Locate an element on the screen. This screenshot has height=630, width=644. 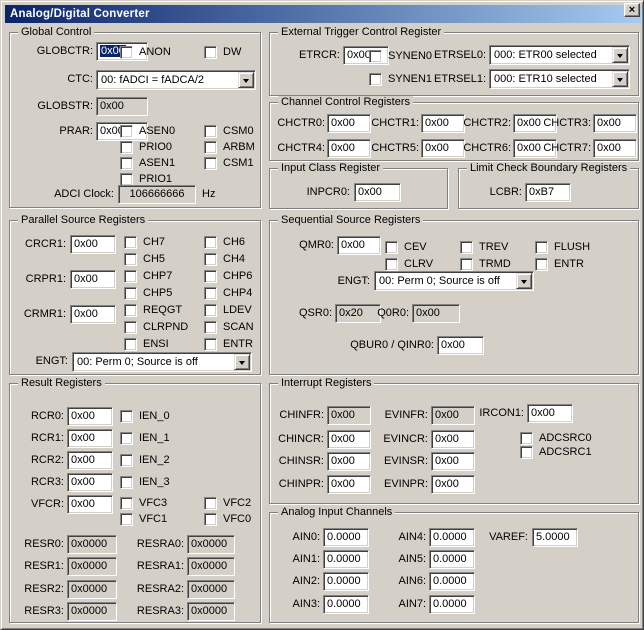
chinsr-field: 0x00 is located at coordinates (349, 461).